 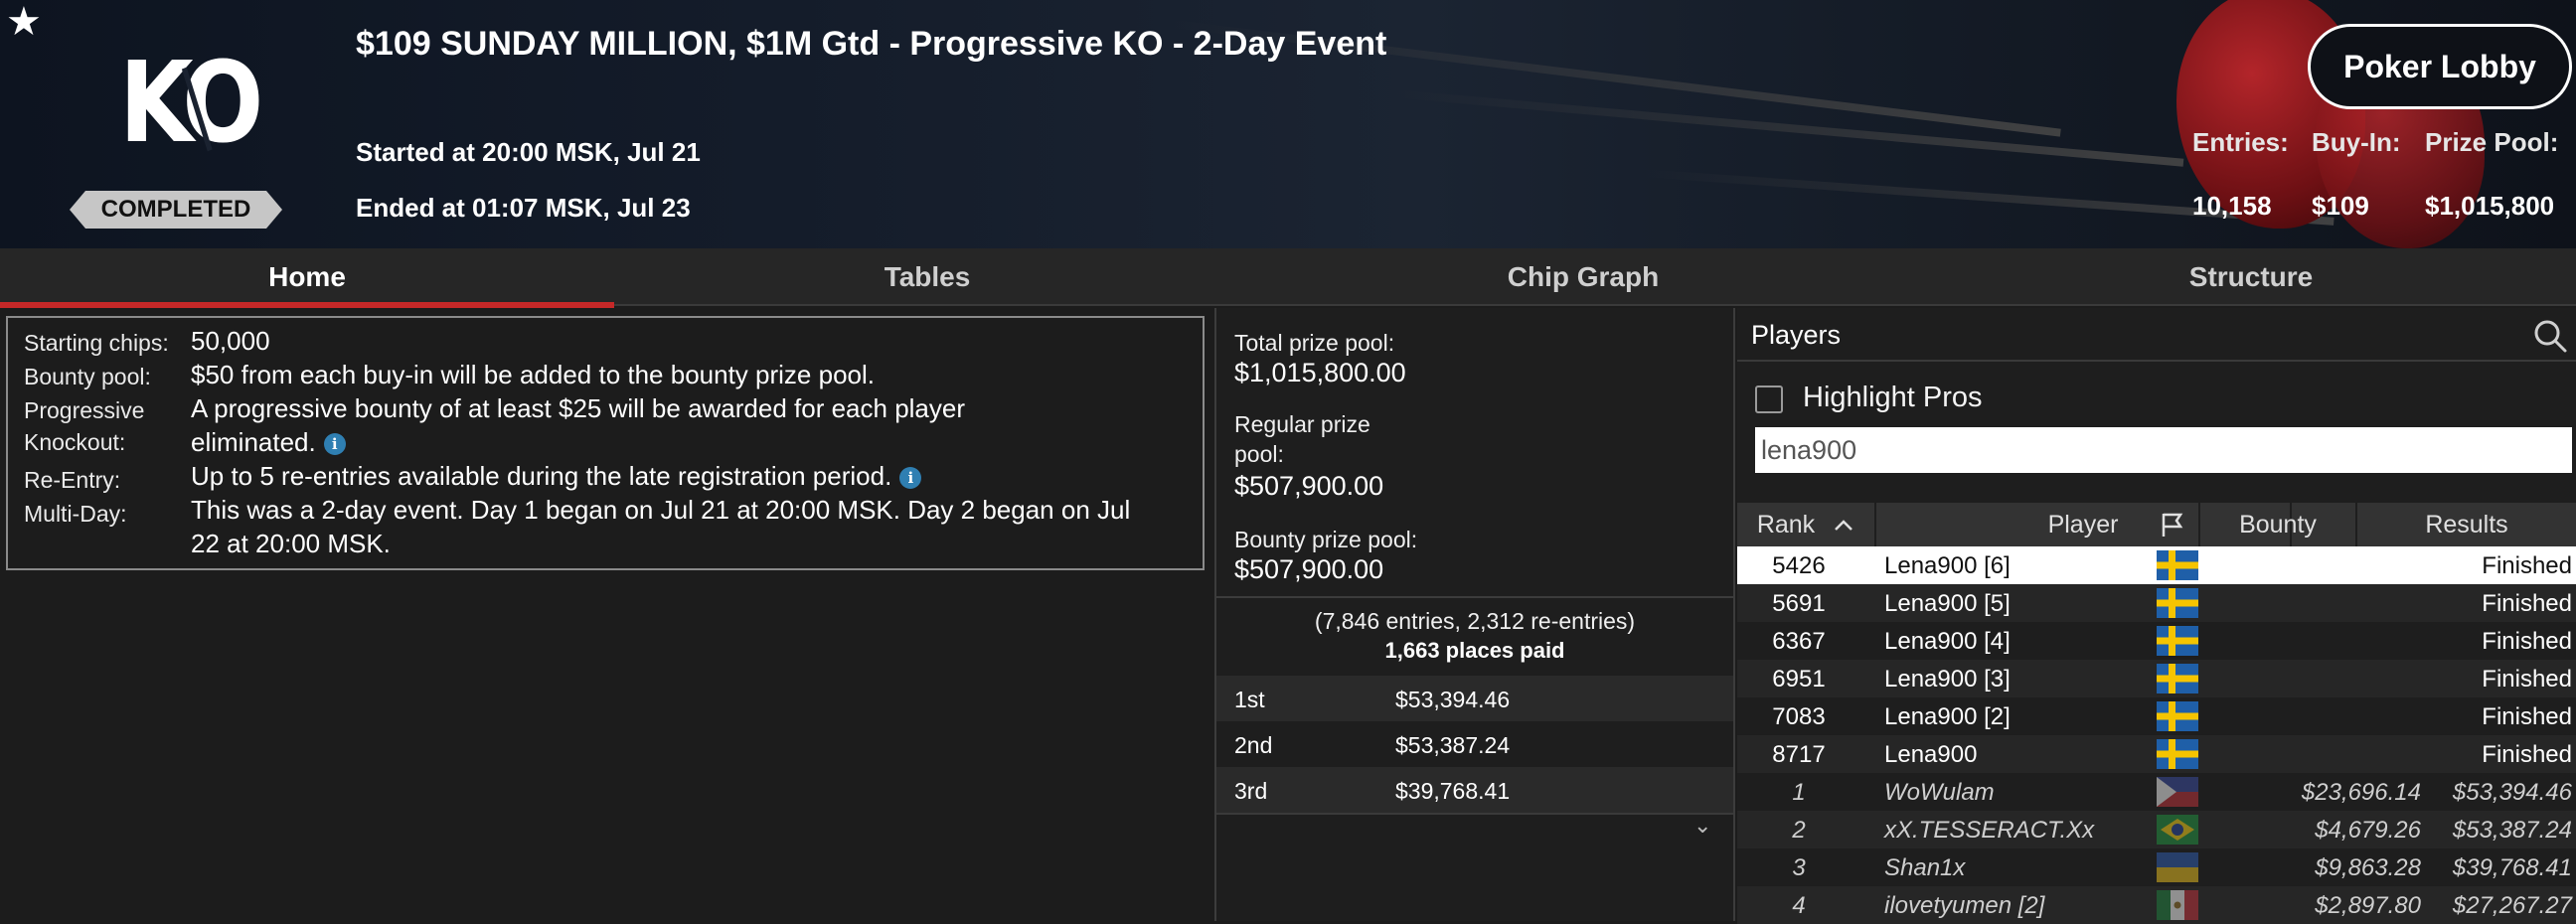 What do you see at coordinates (1799, 641) in the screenshot?
I see `row-rank: 6367` at bounding box center [1799, 641].